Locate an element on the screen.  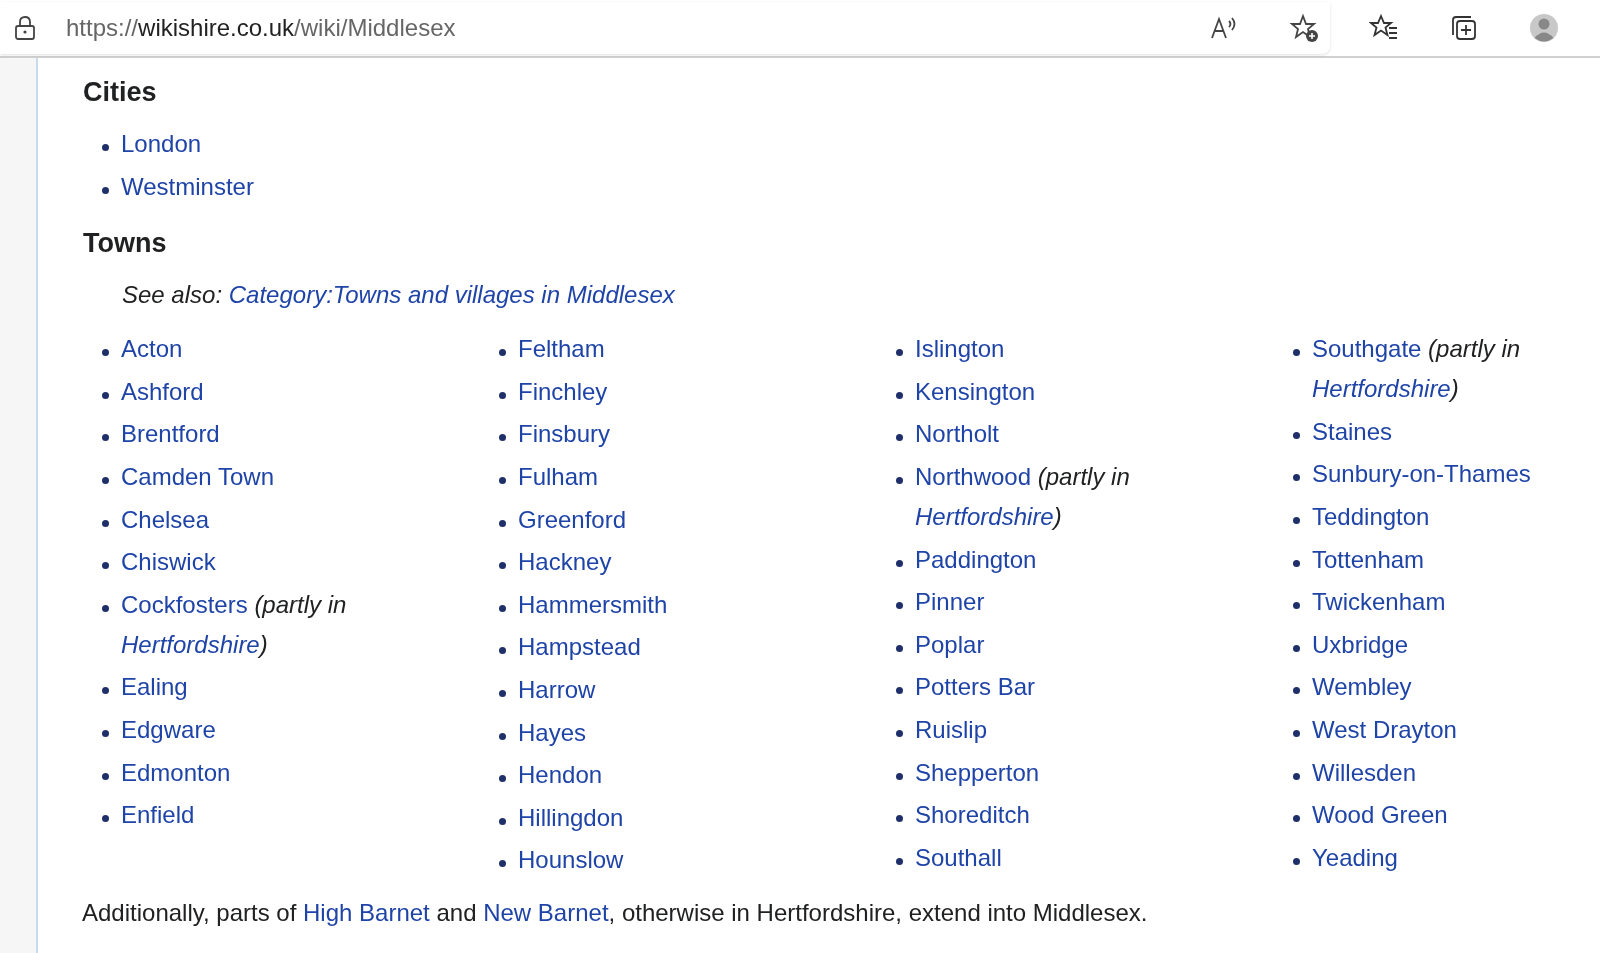
town-link: Northolt is located at coordinates (957, 434).